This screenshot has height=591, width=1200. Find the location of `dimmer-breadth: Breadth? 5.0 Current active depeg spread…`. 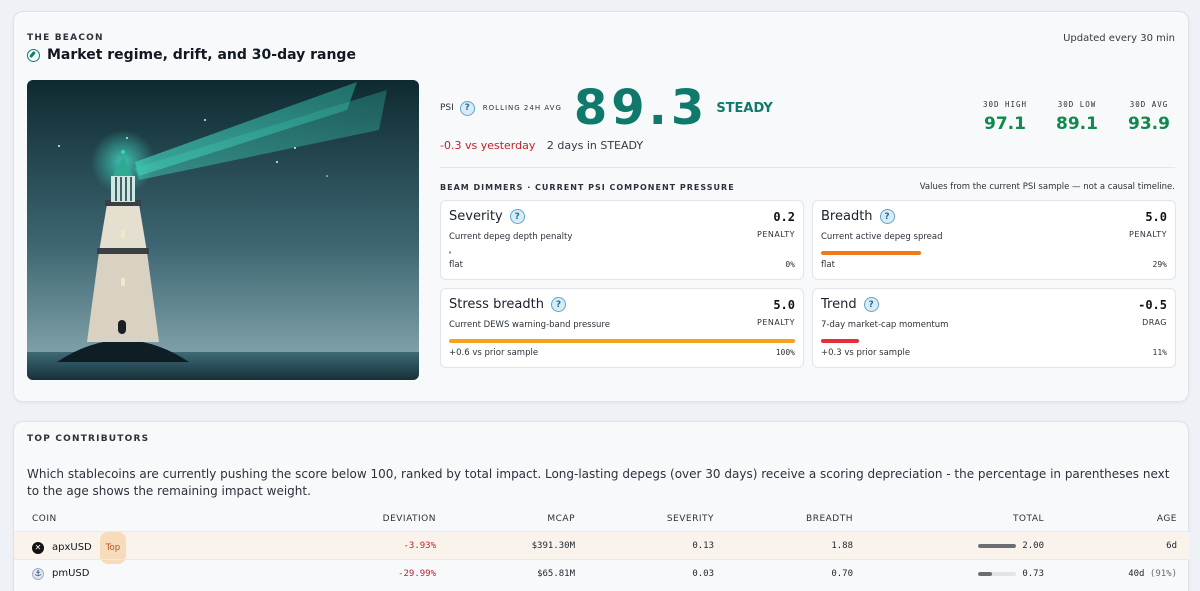

dimmer-breadth: Breadth? 5.0 Current active depeg spread… is located at coordinates (994, 240).